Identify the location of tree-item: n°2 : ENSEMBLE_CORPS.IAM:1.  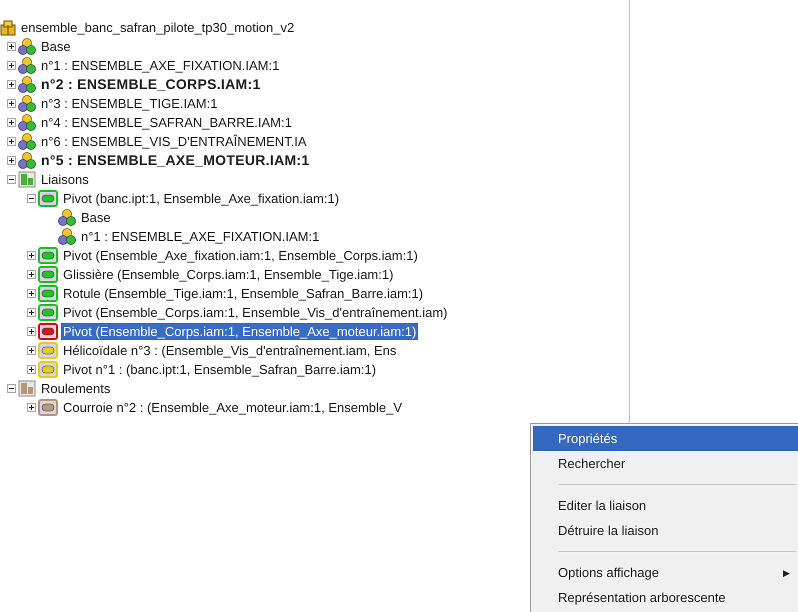
(151, 84).